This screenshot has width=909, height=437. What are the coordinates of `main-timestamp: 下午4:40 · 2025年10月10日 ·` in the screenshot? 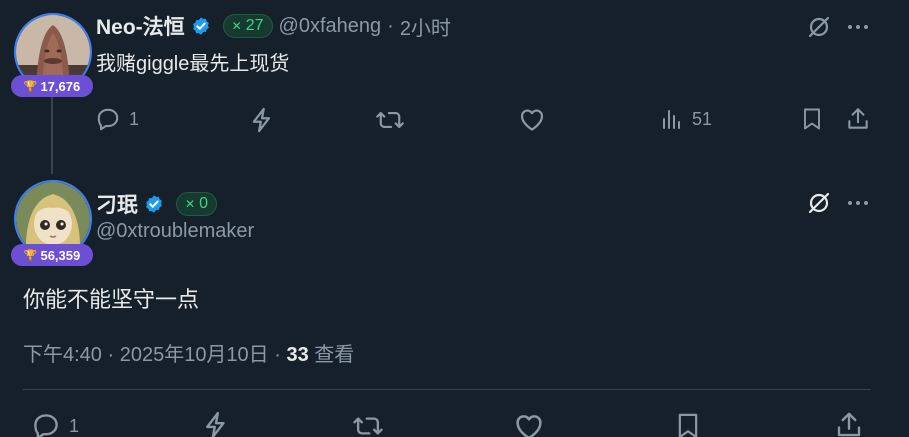 It's located at (154, 355).